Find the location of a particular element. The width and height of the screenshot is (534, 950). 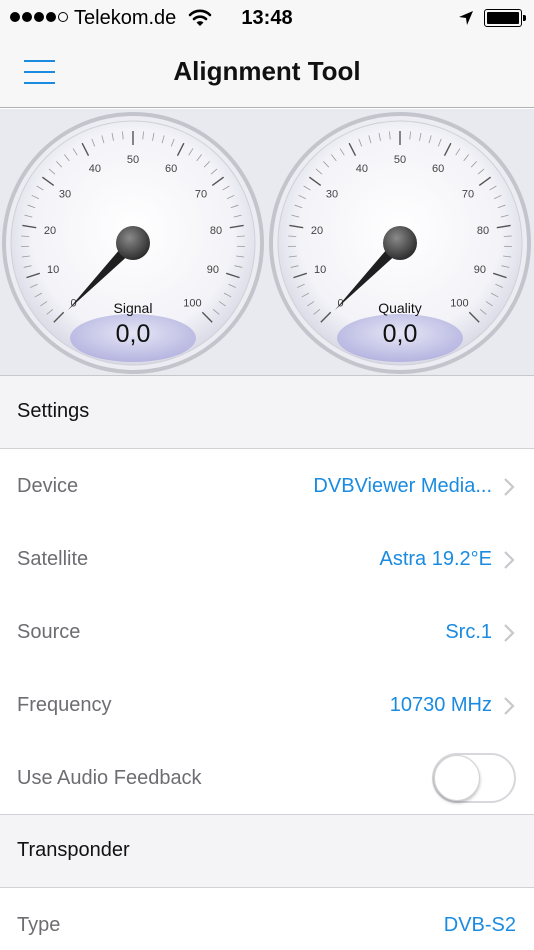

type-label: Type is located at coordinates (39, 925).